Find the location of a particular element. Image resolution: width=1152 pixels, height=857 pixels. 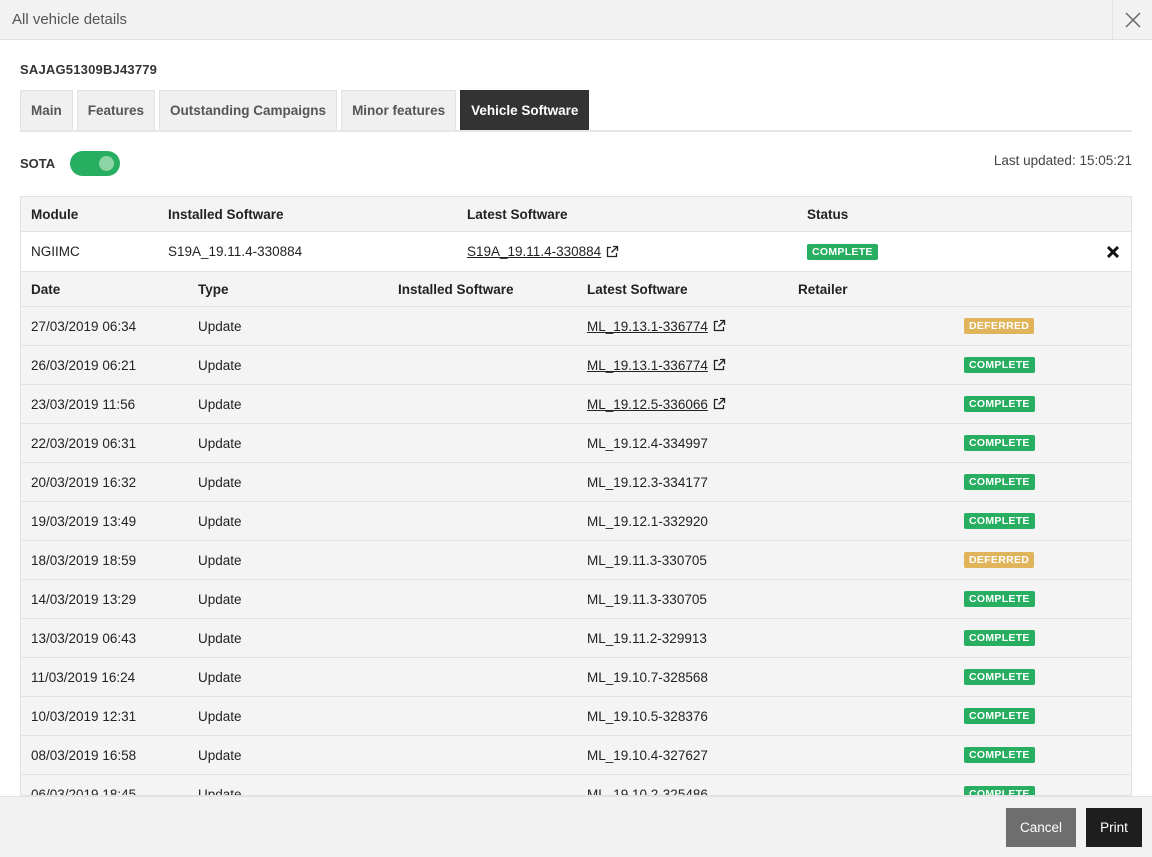

latest-software-text: ML_19.12.3-334177 is located at coordinates (647, 482).